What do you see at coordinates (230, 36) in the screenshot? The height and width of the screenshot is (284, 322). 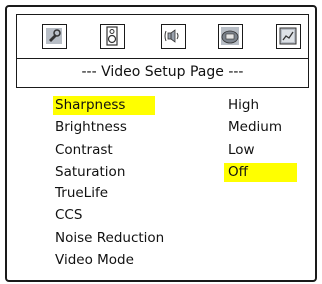 I see `video-setup-icon` at bounding box center [230, 36].